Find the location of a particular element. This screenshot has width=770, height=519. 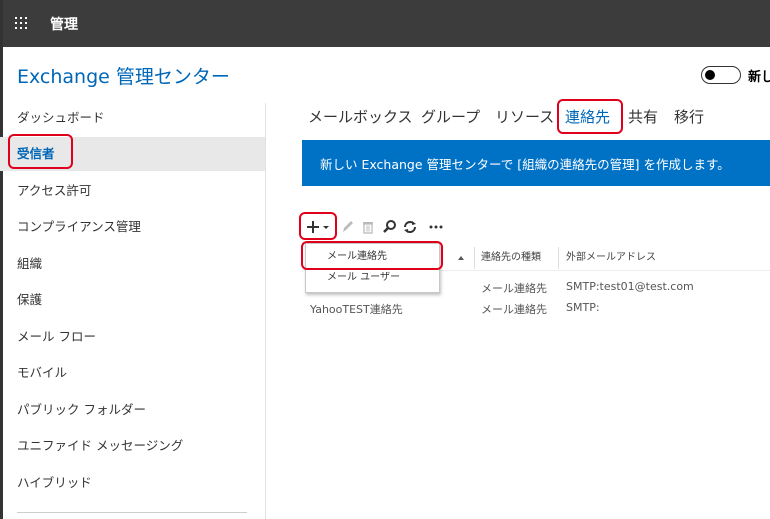

row1-external-email: SMTP:test01@test.com is located at coordinates (630, 286).